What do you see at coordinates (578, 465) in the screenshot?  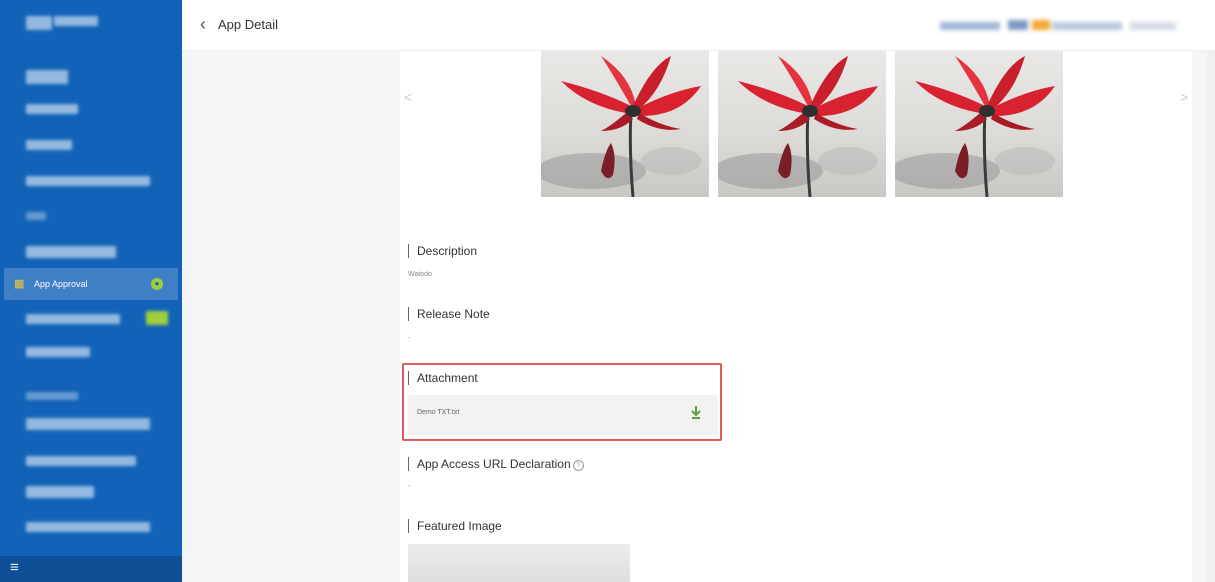 I see `help-circle-icon: ?` at bounding box center [578, 465].